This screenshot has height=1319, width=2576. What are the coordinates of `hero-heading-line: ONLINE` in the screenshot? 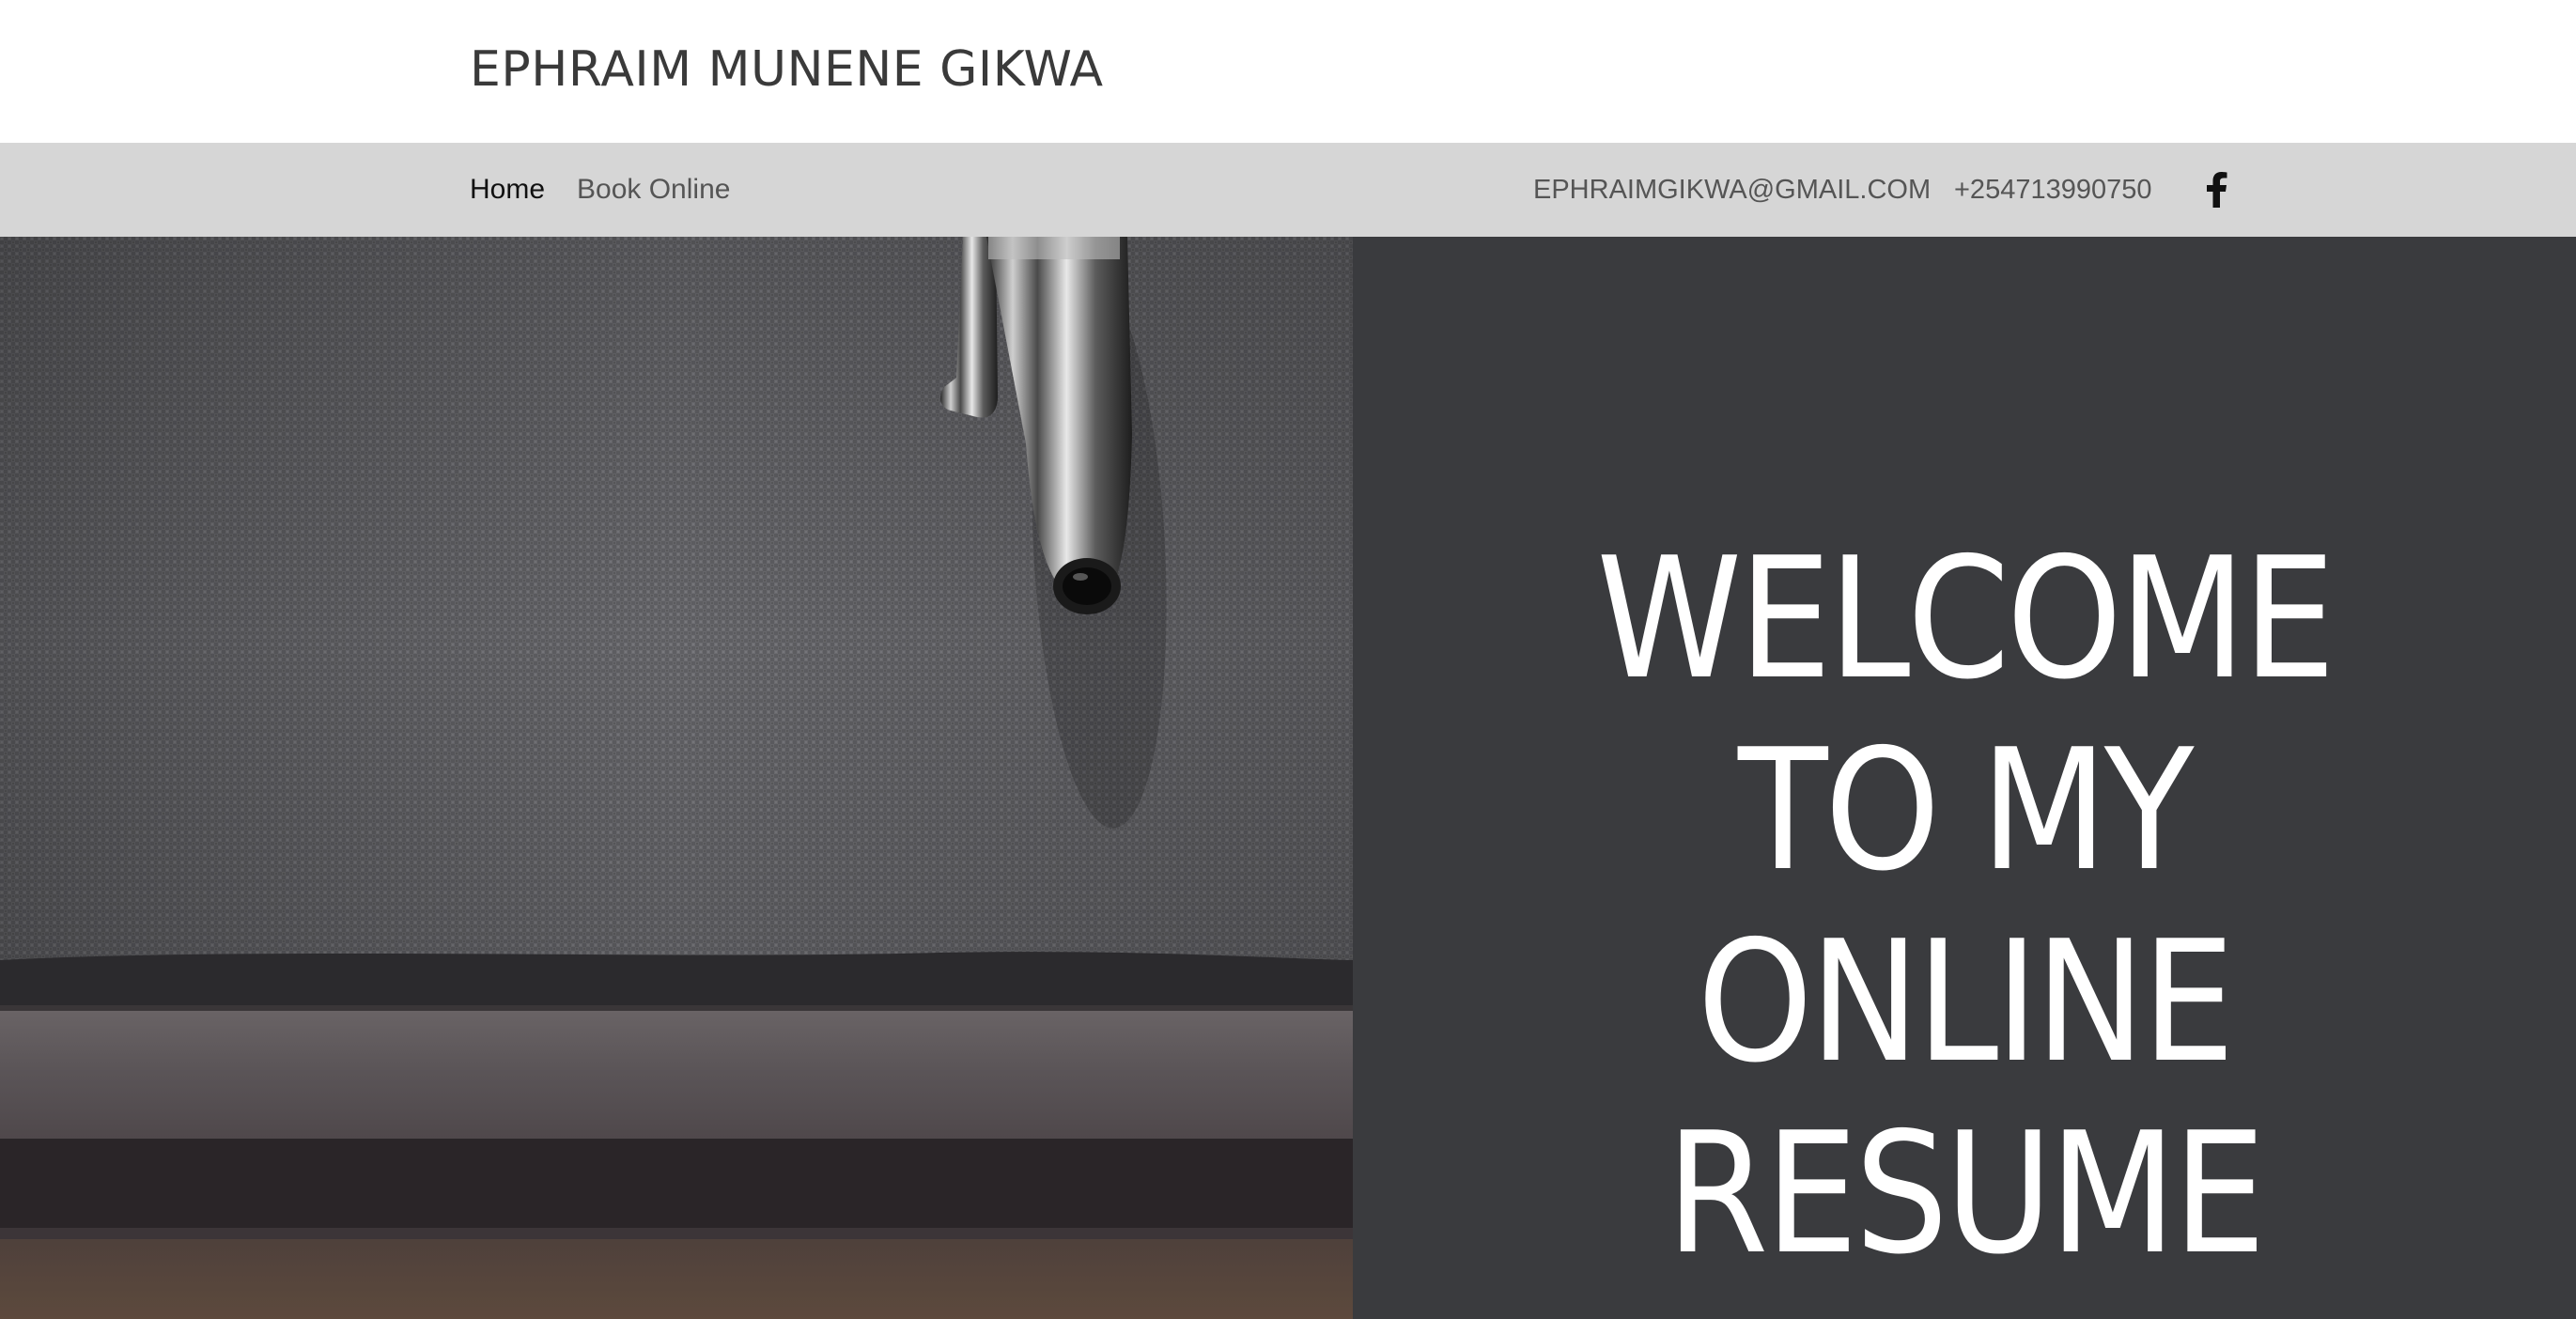 It's located at (1966, 1002).